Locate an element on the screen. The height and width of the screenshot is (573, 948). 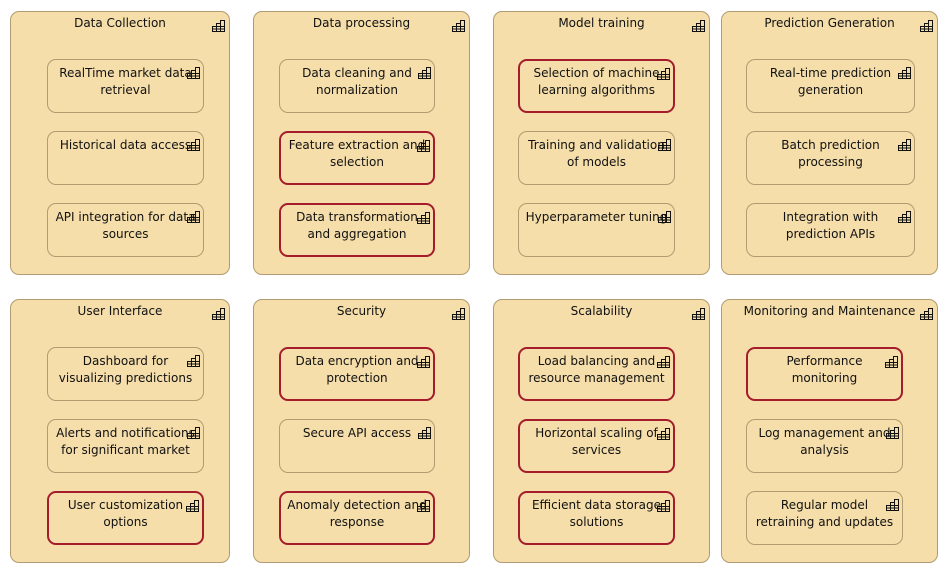
function-item: RealTime market data retrieval is located at coordinates (125, 86).